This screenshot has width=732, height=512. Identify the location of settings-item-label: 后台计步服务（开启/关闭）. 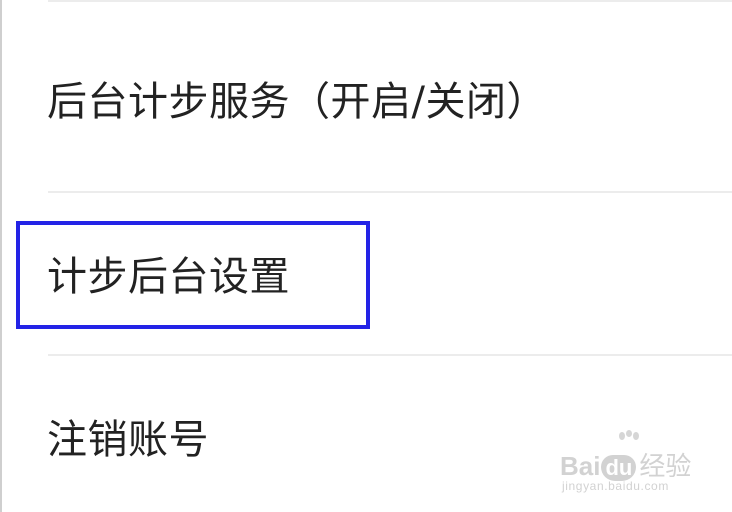
(297, 102).